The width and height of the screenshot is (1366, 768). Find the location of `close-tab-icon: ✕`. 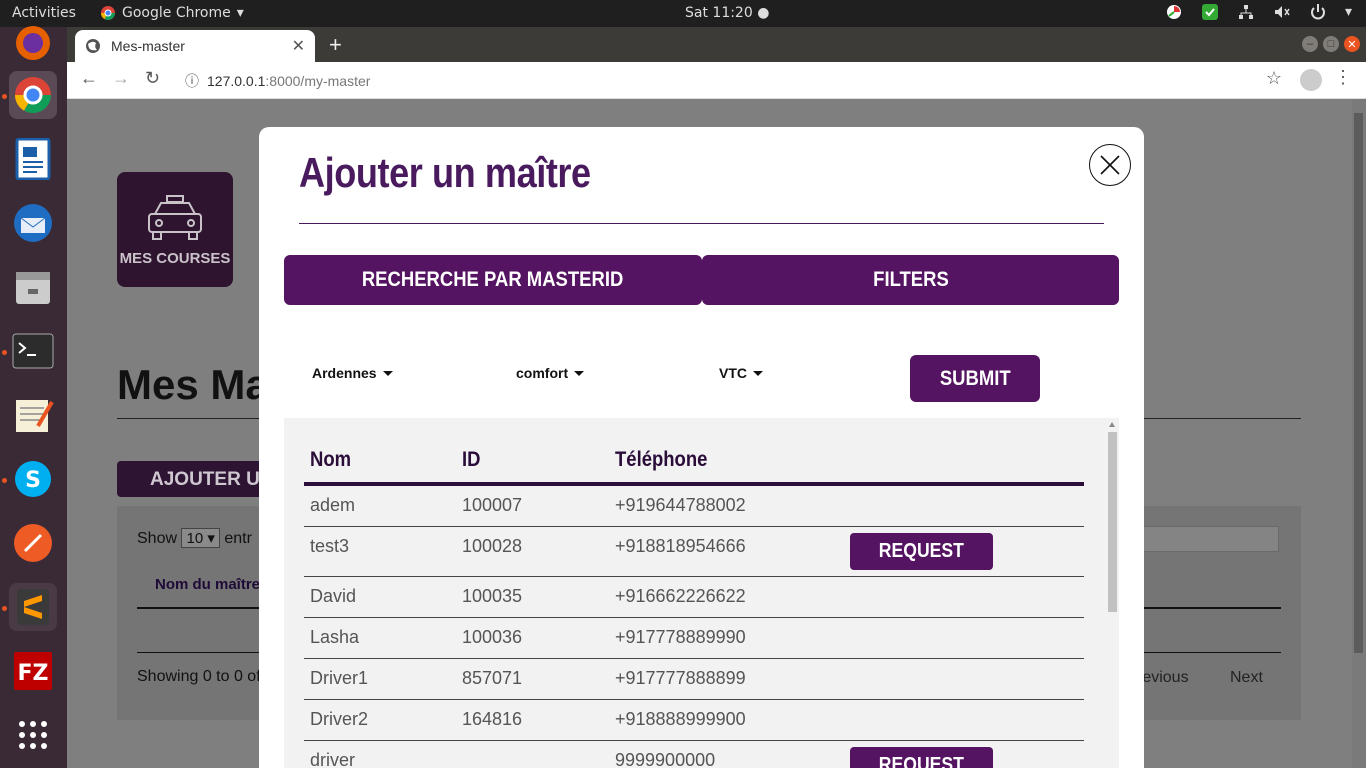

close-tab-icon: ✕ is located at coordinates (298, 46).